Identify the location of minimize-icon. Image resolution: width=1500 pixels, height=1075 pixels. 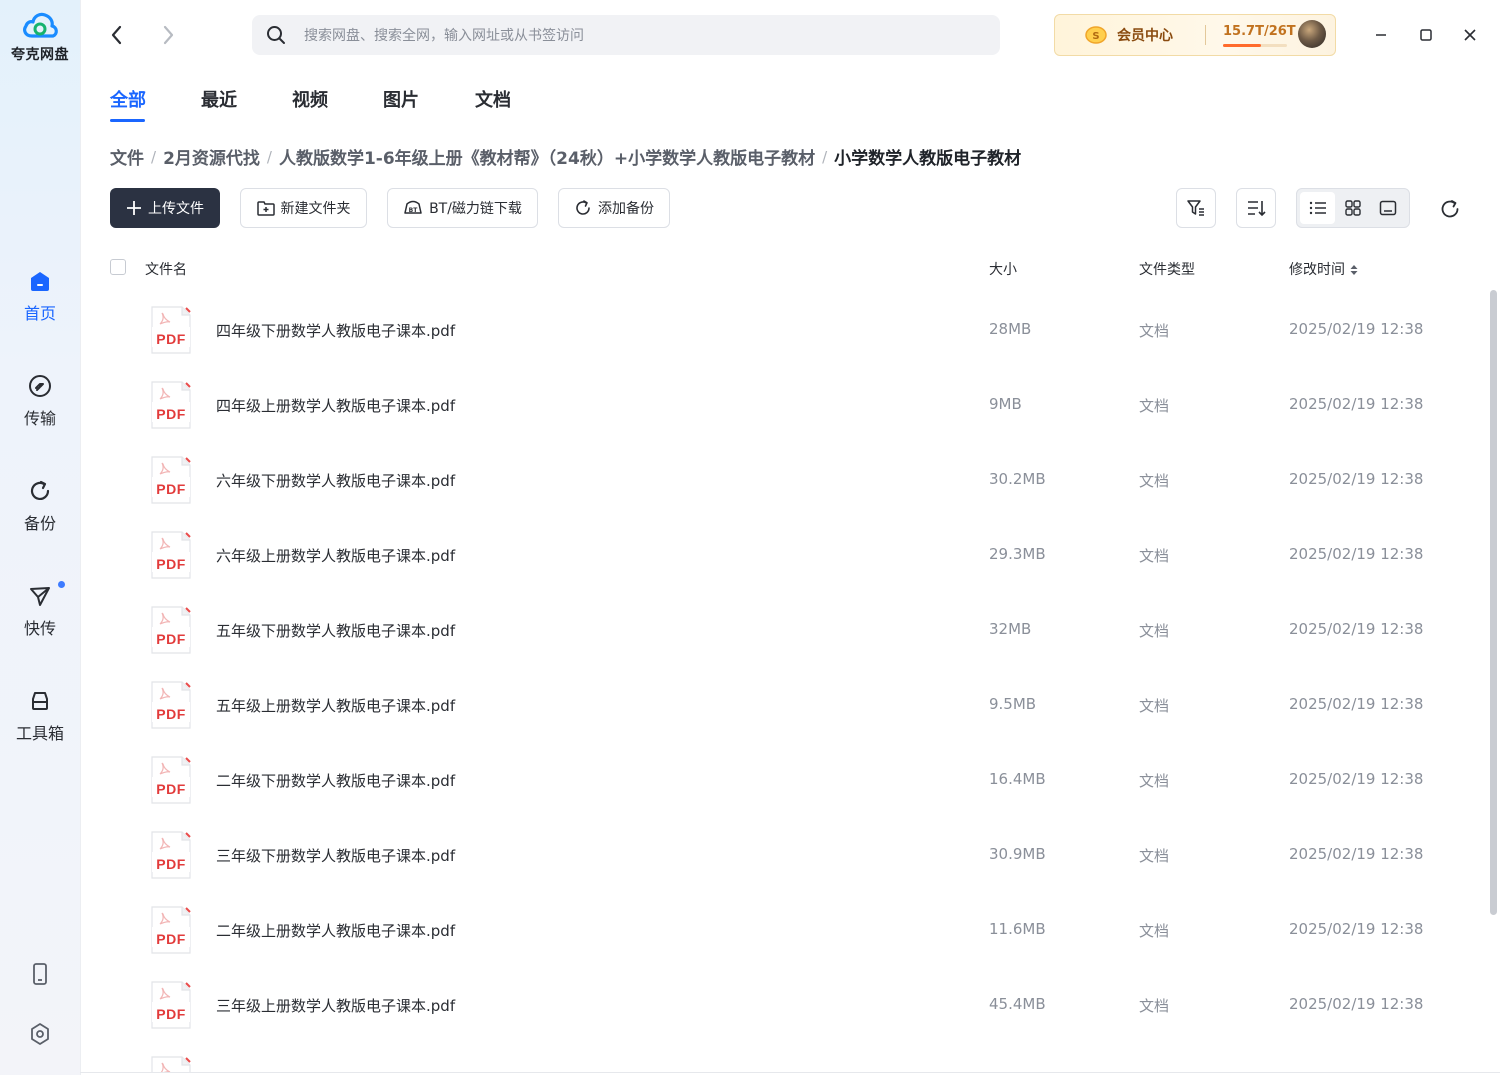
(1381, 35).